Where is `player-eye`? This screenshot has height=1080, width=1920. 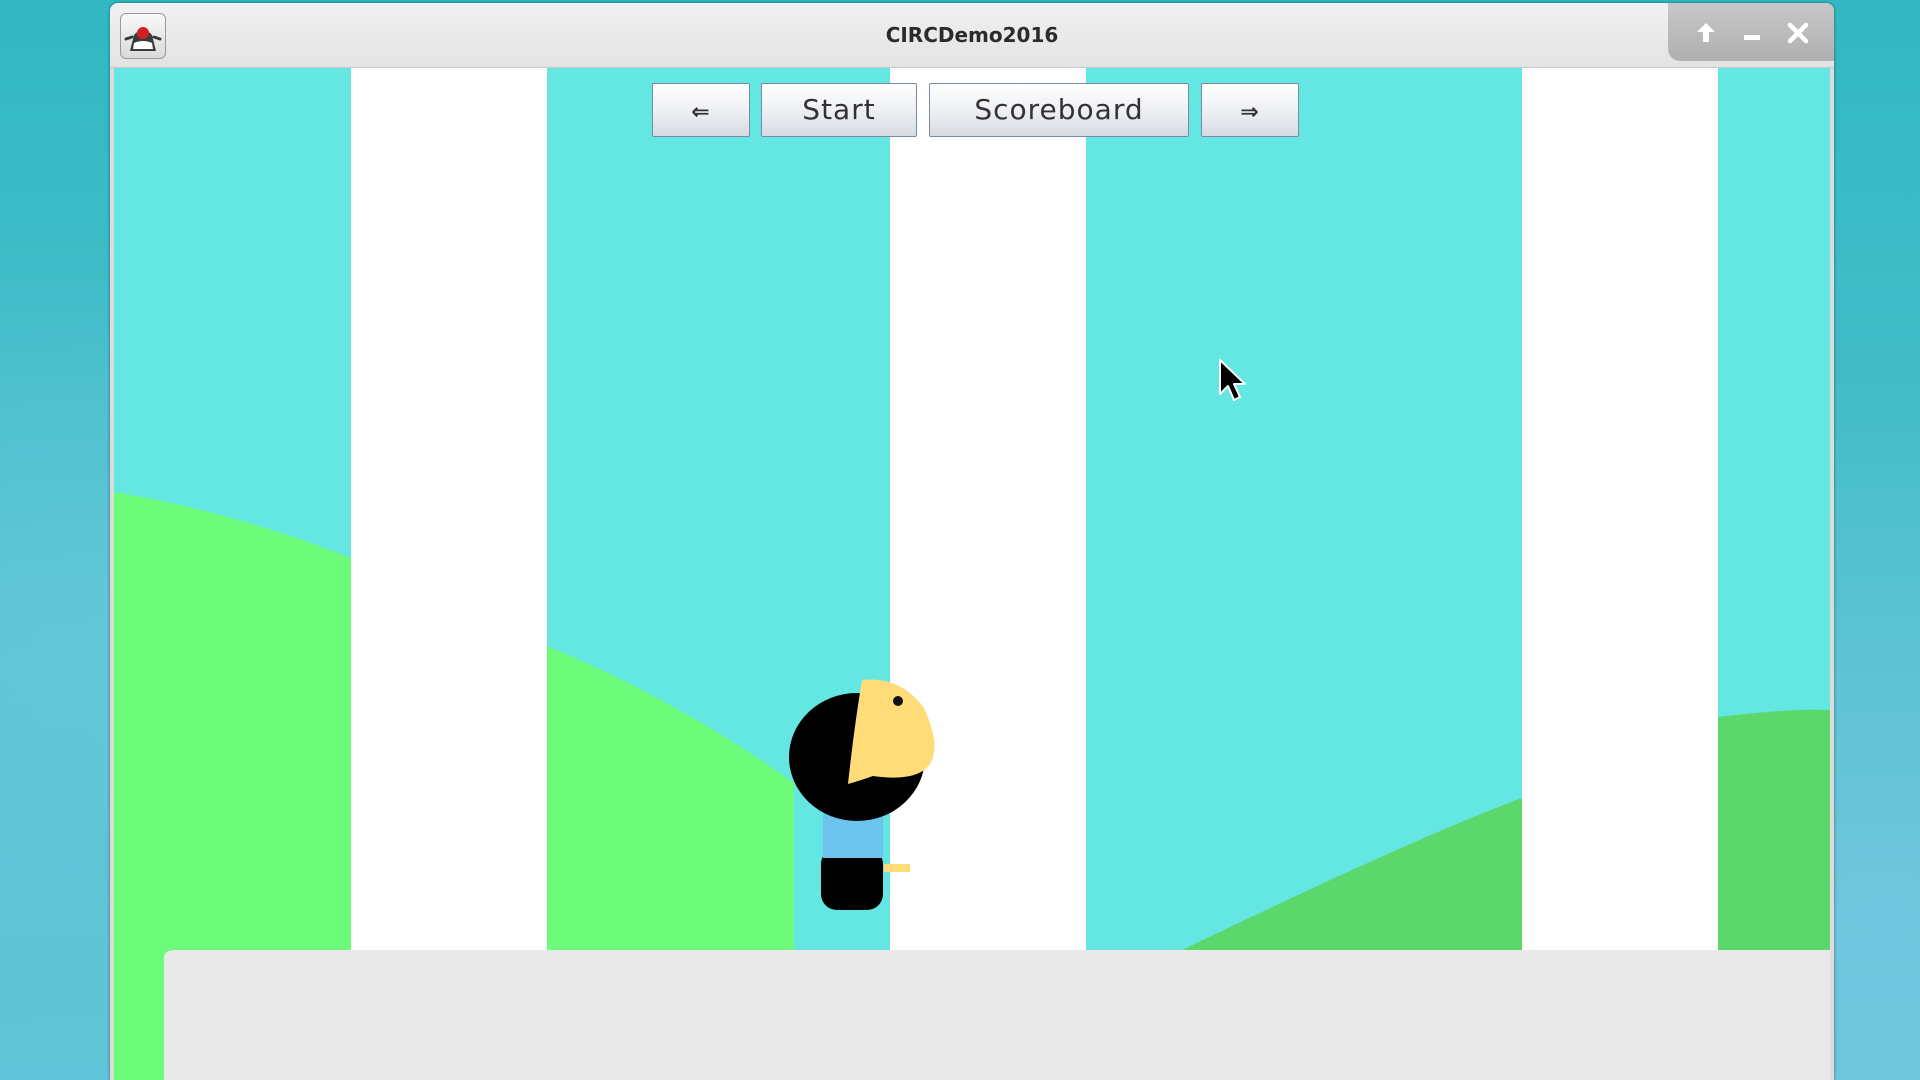
player-eye is located at coordinates (898, 701).